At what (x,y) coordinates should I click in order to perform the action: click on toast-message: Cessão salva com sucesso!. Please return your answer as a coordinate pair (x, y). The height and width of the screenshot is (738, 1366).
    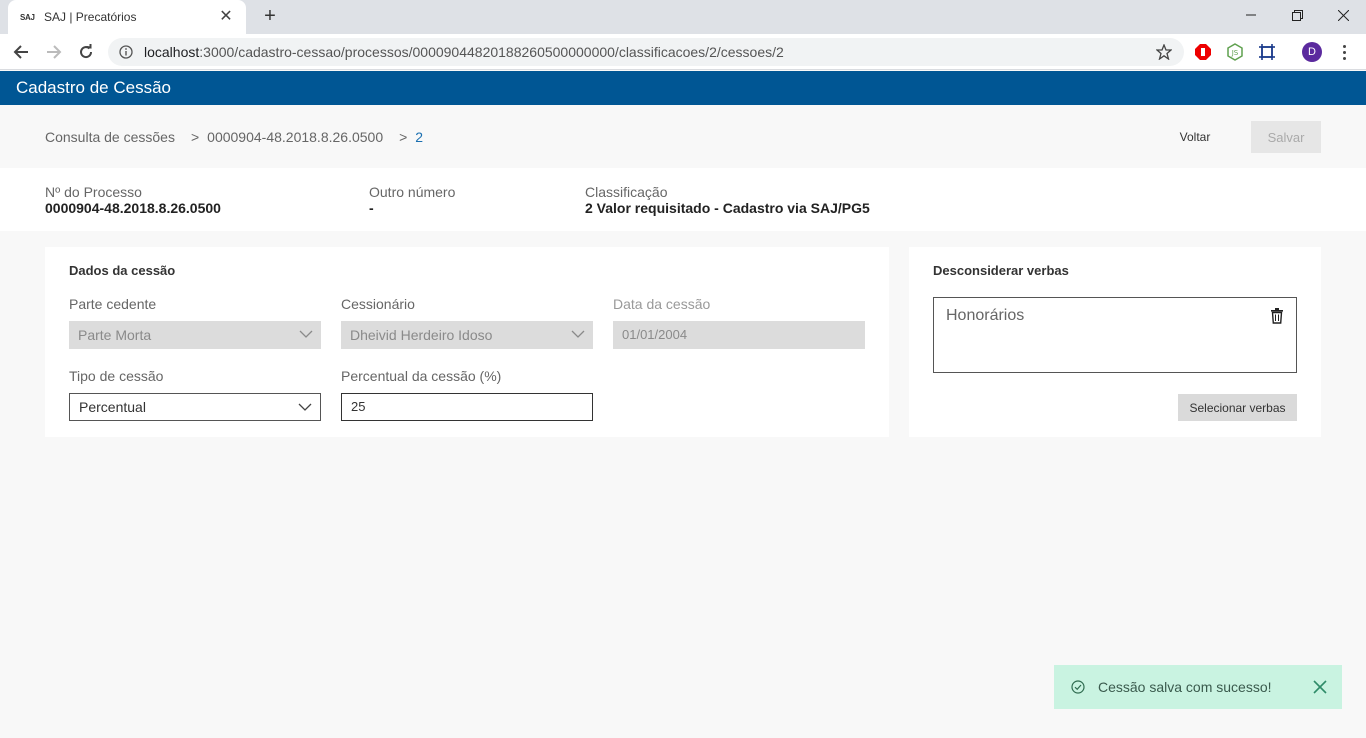
    Looking at the image, I should click on (1185, 687).